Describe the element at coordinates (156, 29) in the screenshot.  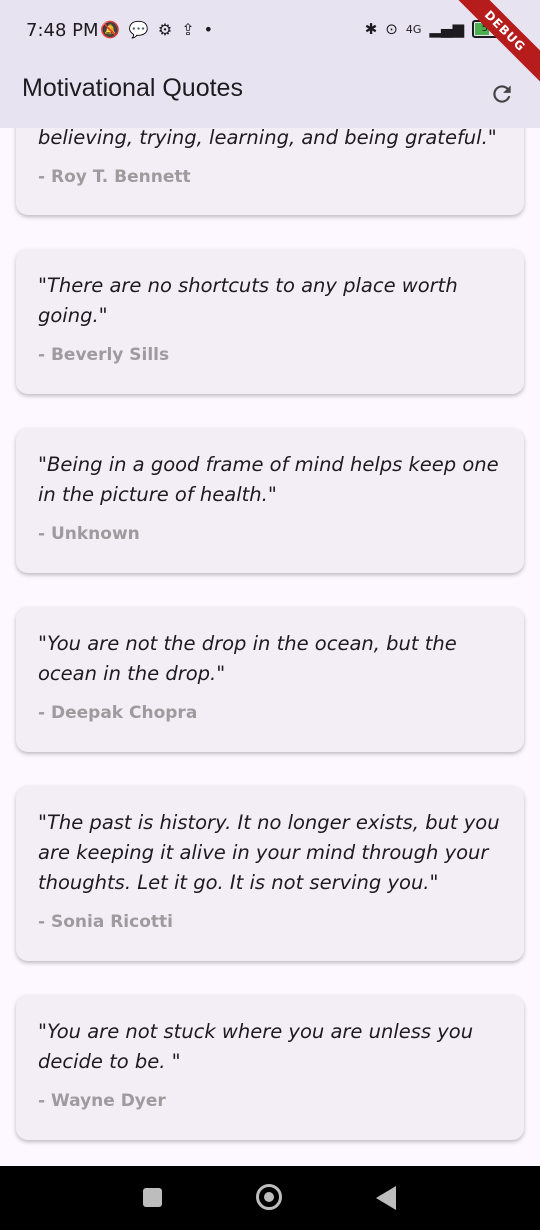
I see `status-notification-icons: 🔕 💬 ⚙ ⇪ •` at that location.